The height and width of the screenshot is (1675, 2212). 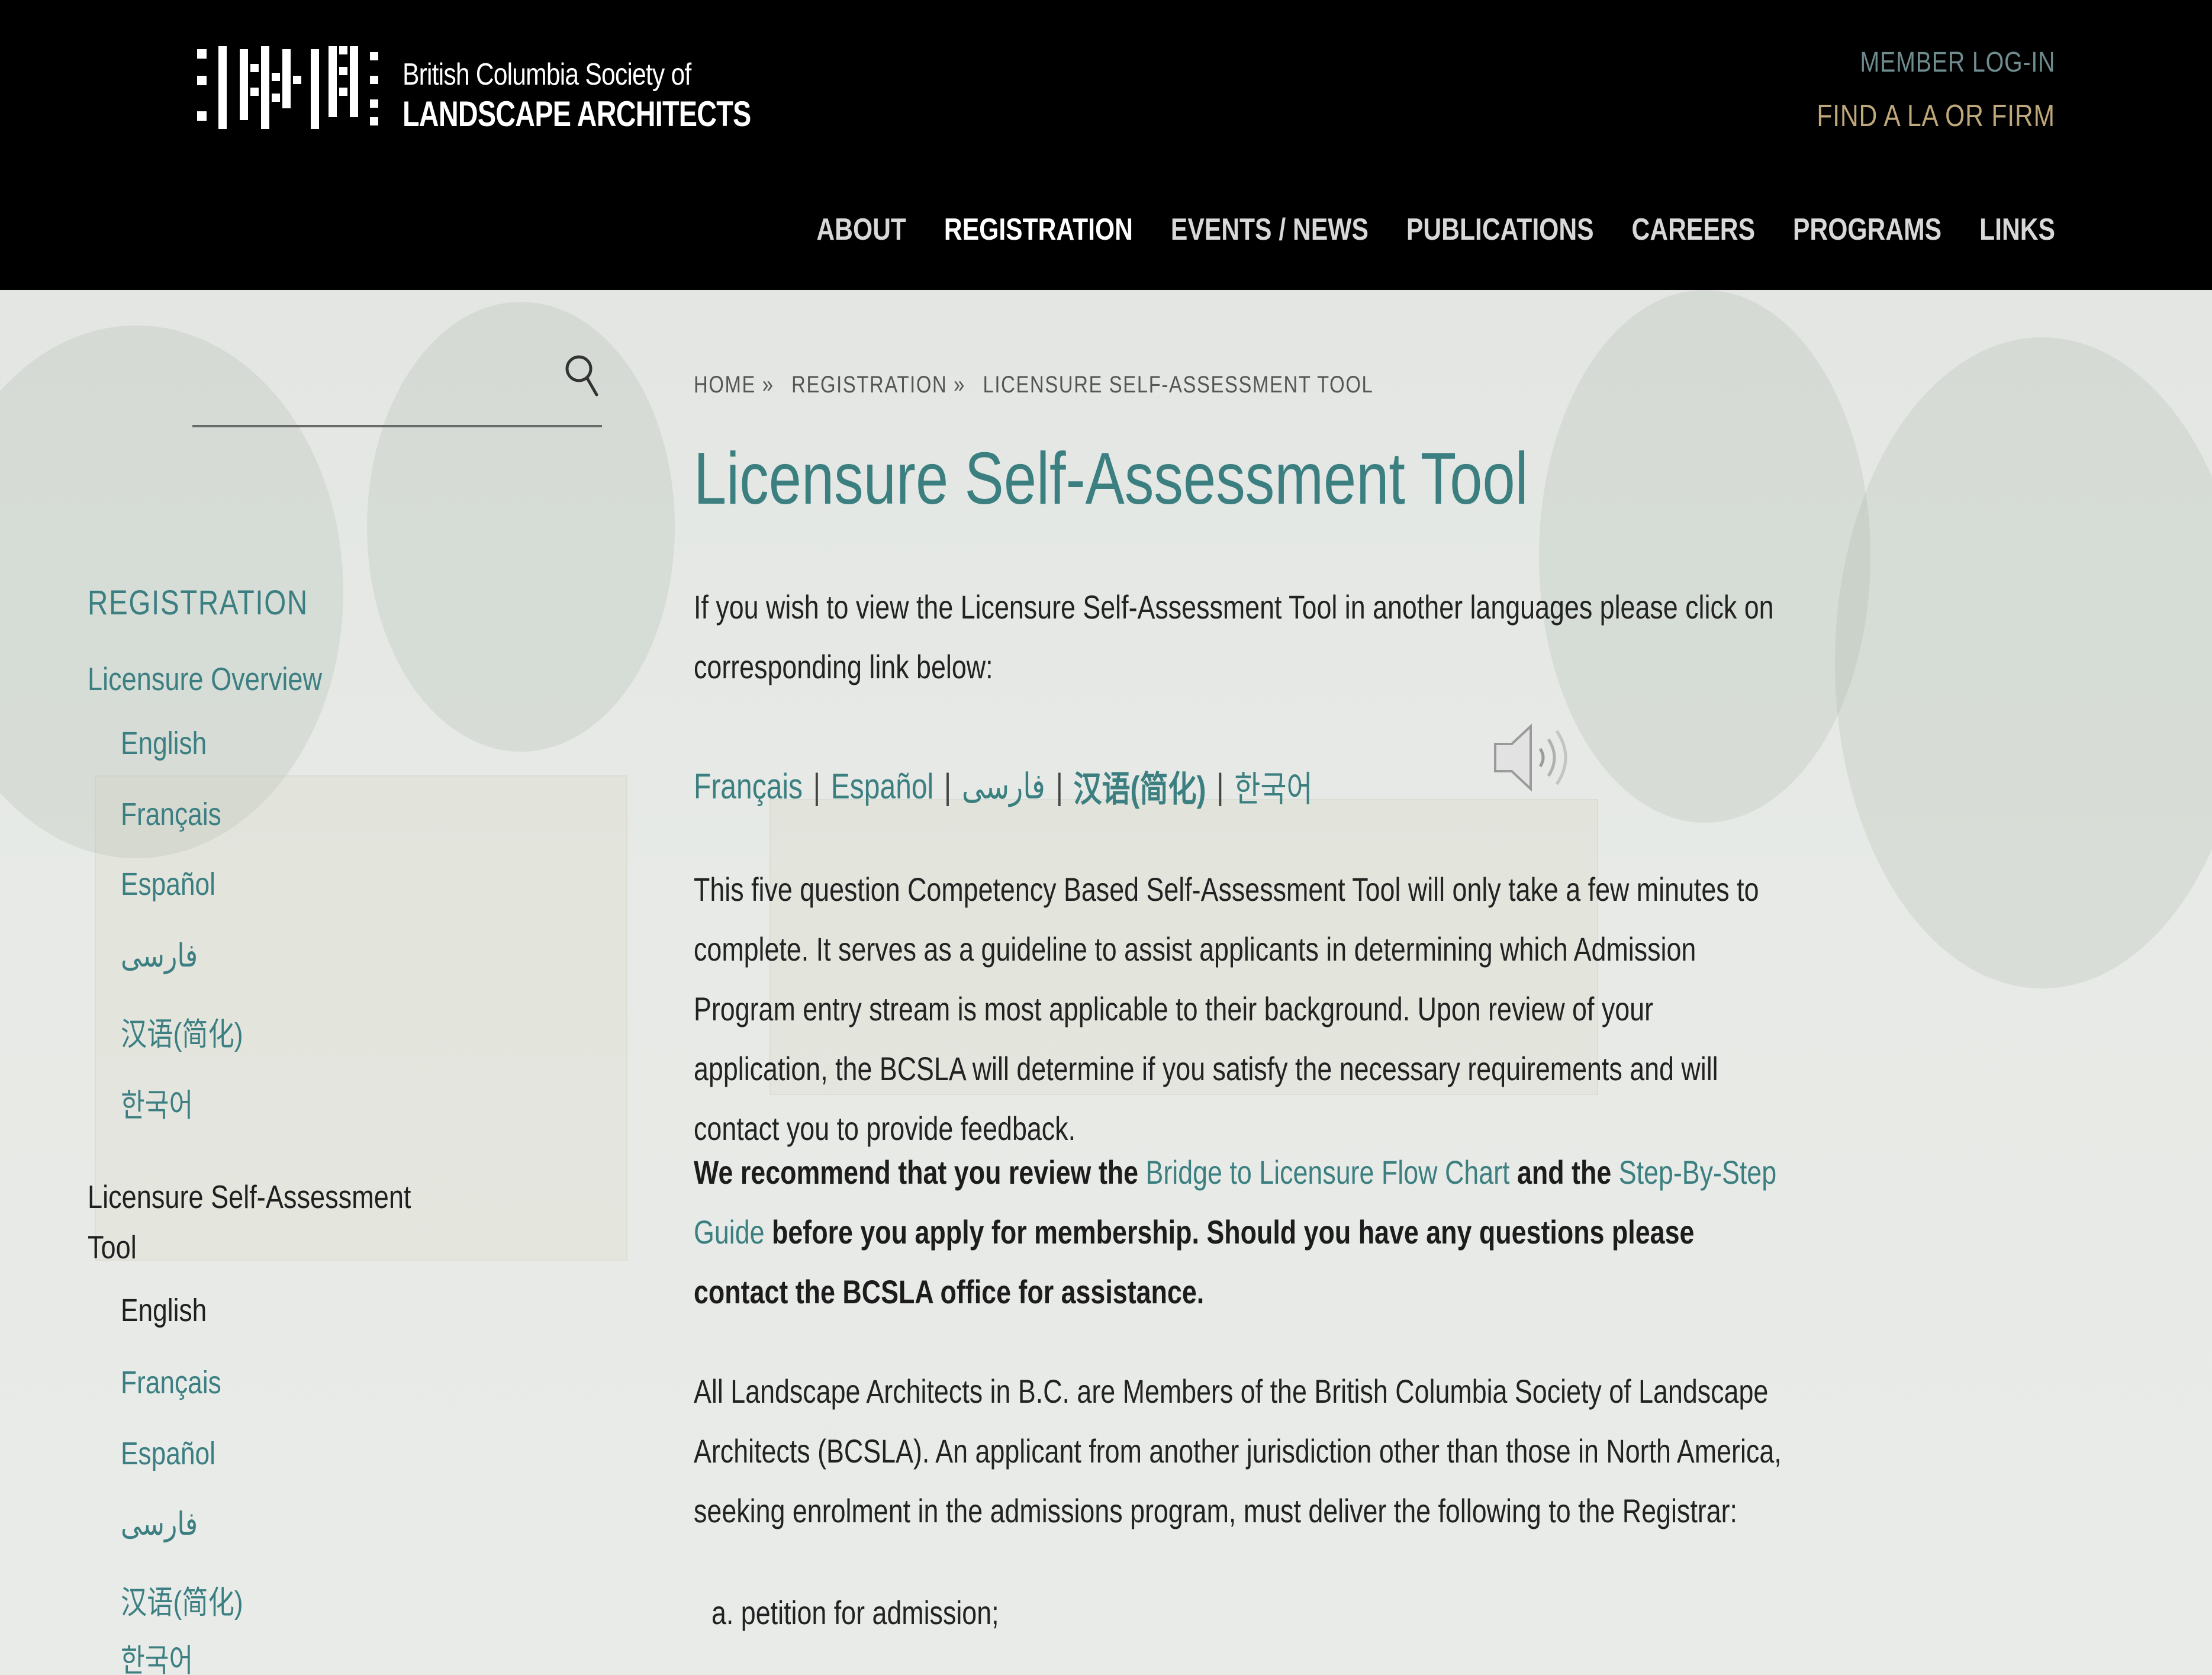 What do you see at coordinates (577, 114) in the screenshot?
I see `logo-line-2: LANDSCAPE ARCHITECTS` at bounding box center [577, 114].